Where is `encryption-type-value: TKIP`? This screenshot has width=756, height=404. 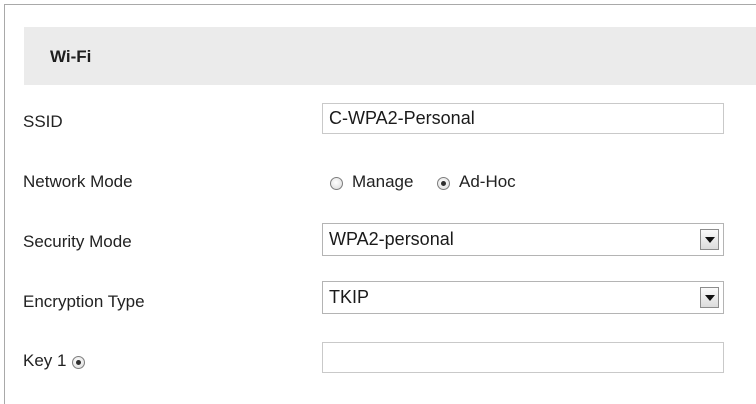 encryption-type-value: TKIP is located at coordinates (349, 297).